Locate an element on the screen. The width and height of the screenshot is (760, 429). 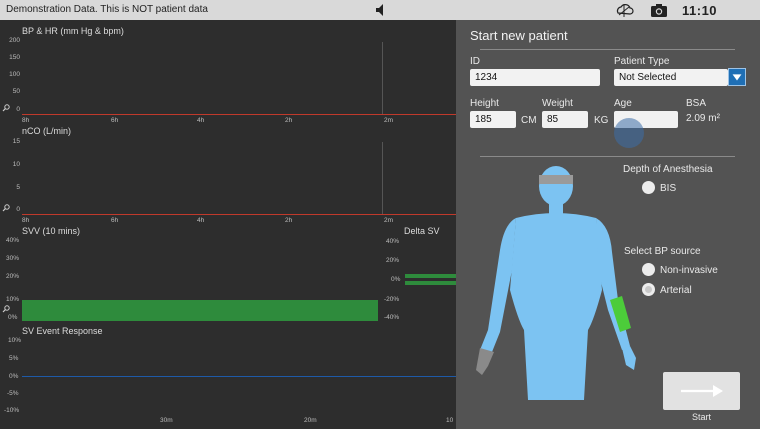
non-invasive-label: Non-invasive is located at coordinates (689, 270).